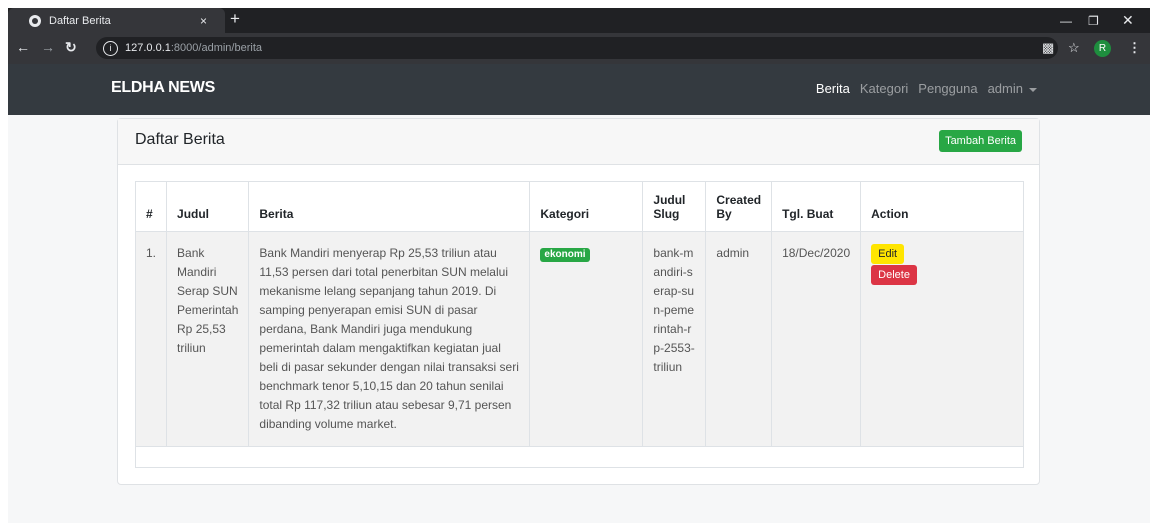  Describe the element at coordinates (148, 48) in the screenshot. I see `url-host: 127.0.0.1` at that location.